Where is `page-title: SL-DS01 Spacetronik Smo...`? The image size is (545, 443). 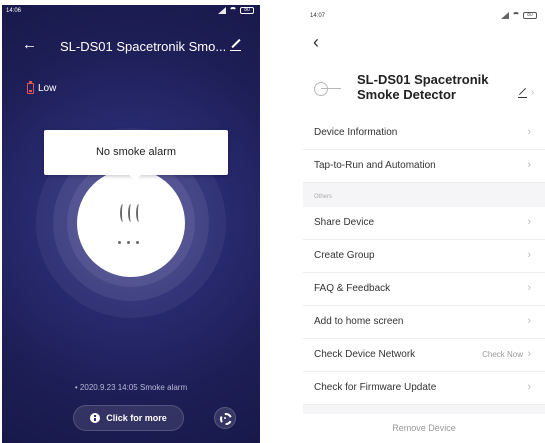
page-title: SL-DS01 Spacetronik Smo... is located at coordinates (143, 46).